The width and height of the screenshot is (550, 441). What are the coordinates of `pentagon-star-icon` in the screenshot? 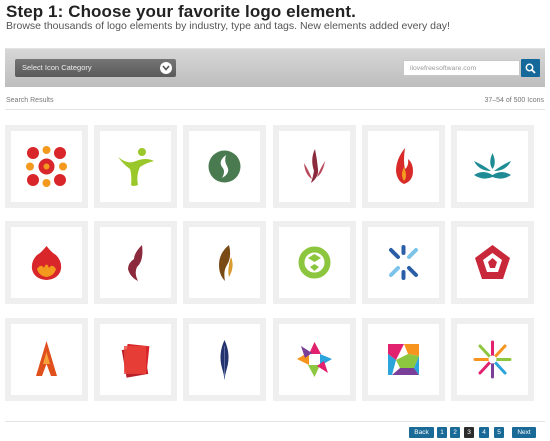 It's located at (492, 262).